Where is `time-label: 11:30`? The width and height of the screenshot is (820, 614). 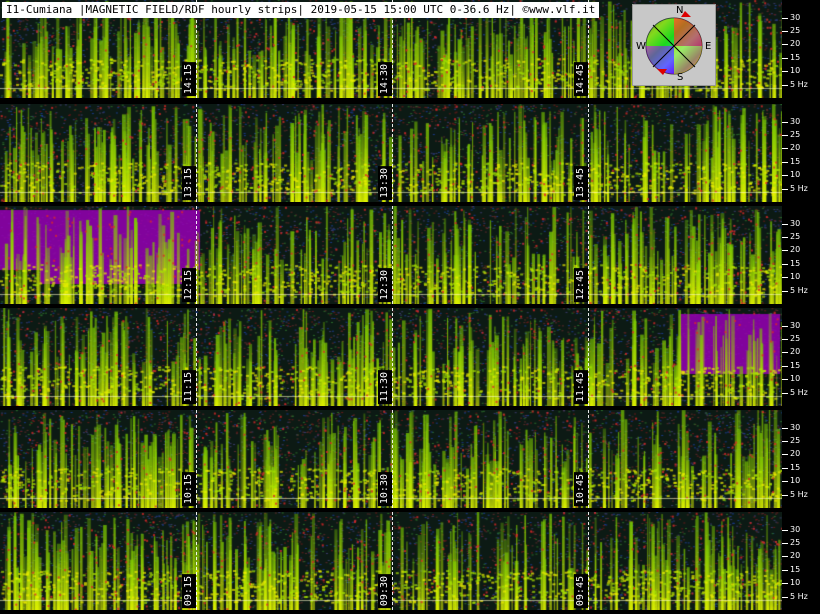
time-label: 11:30 is located at coordinates (385, 386).